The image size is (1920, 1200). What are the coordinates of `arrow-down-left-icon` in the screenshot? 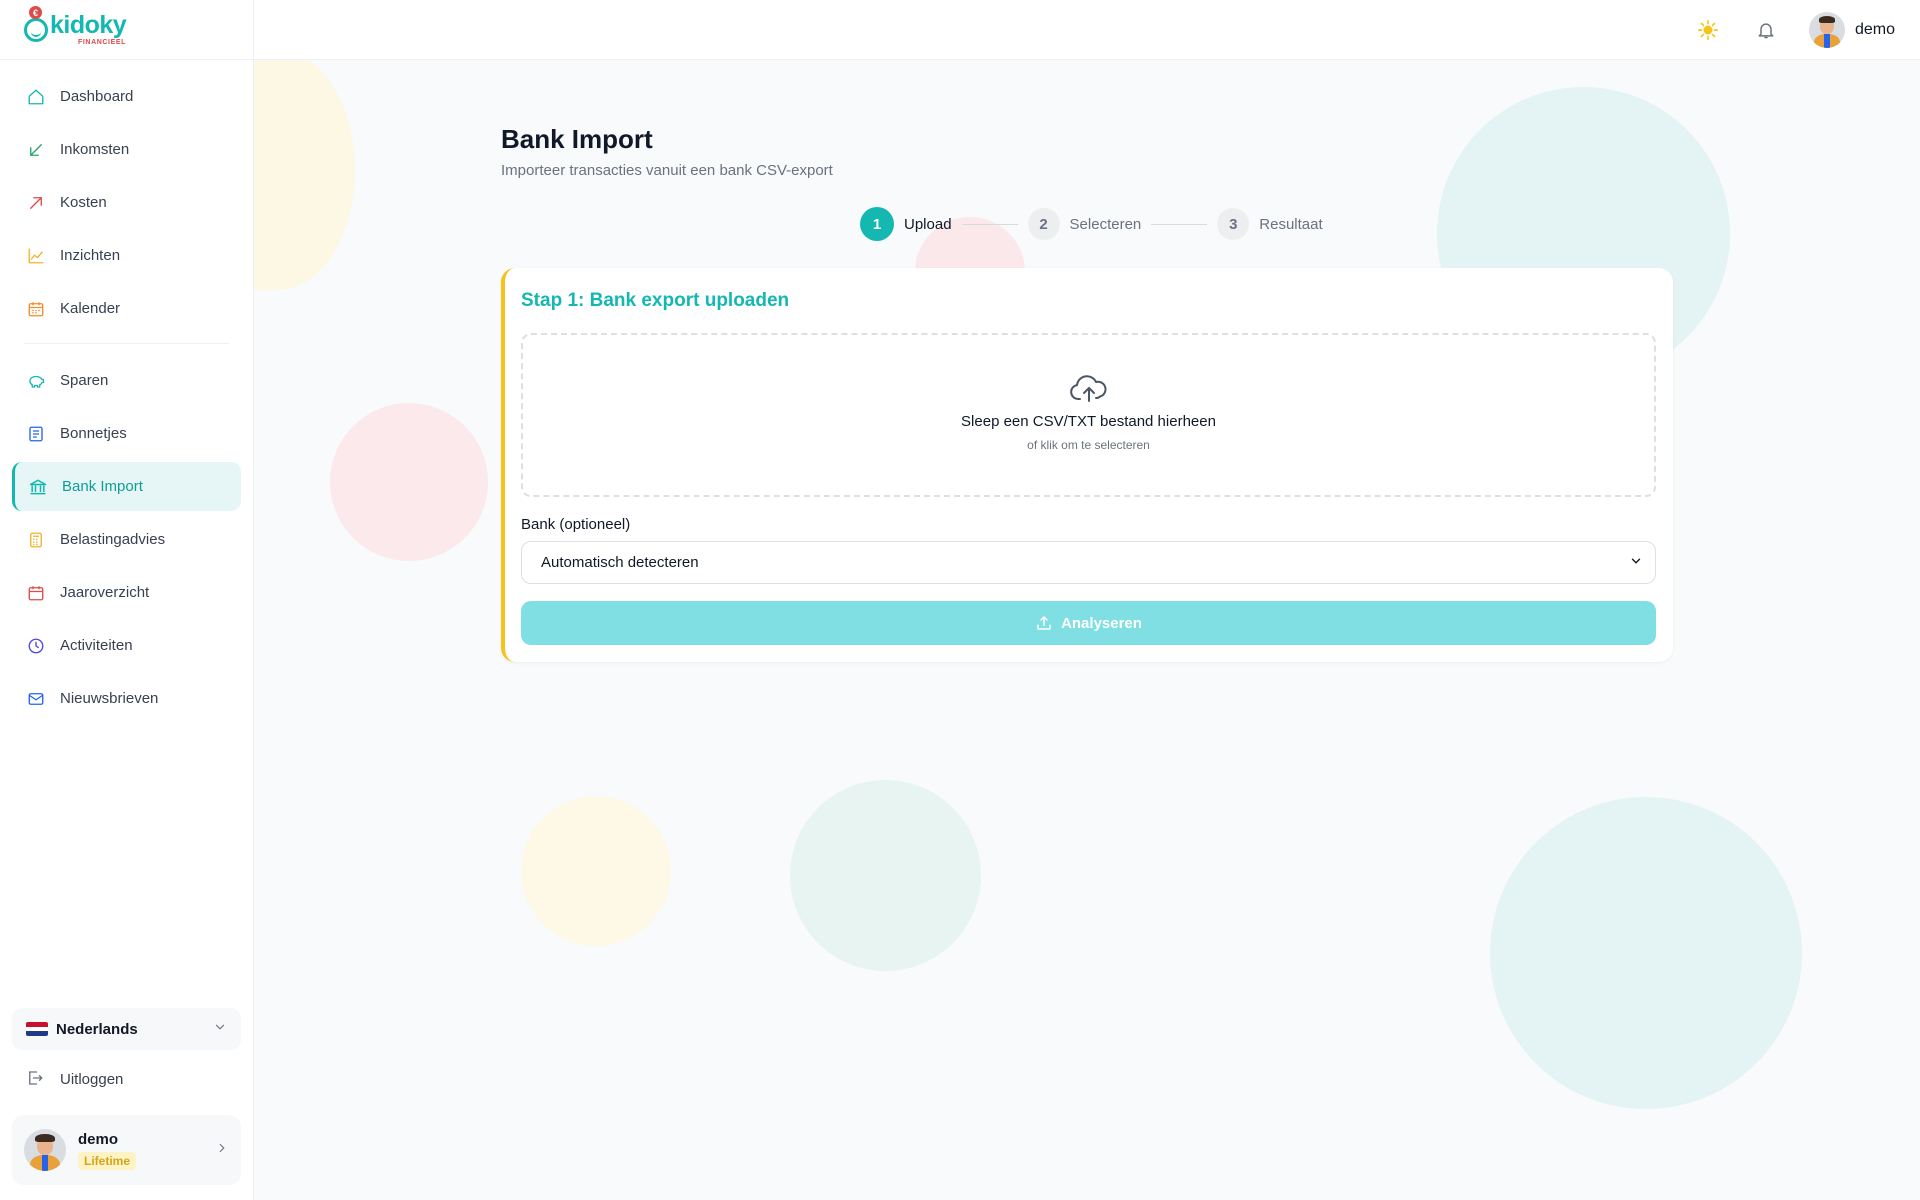 It's located at (36, 150).